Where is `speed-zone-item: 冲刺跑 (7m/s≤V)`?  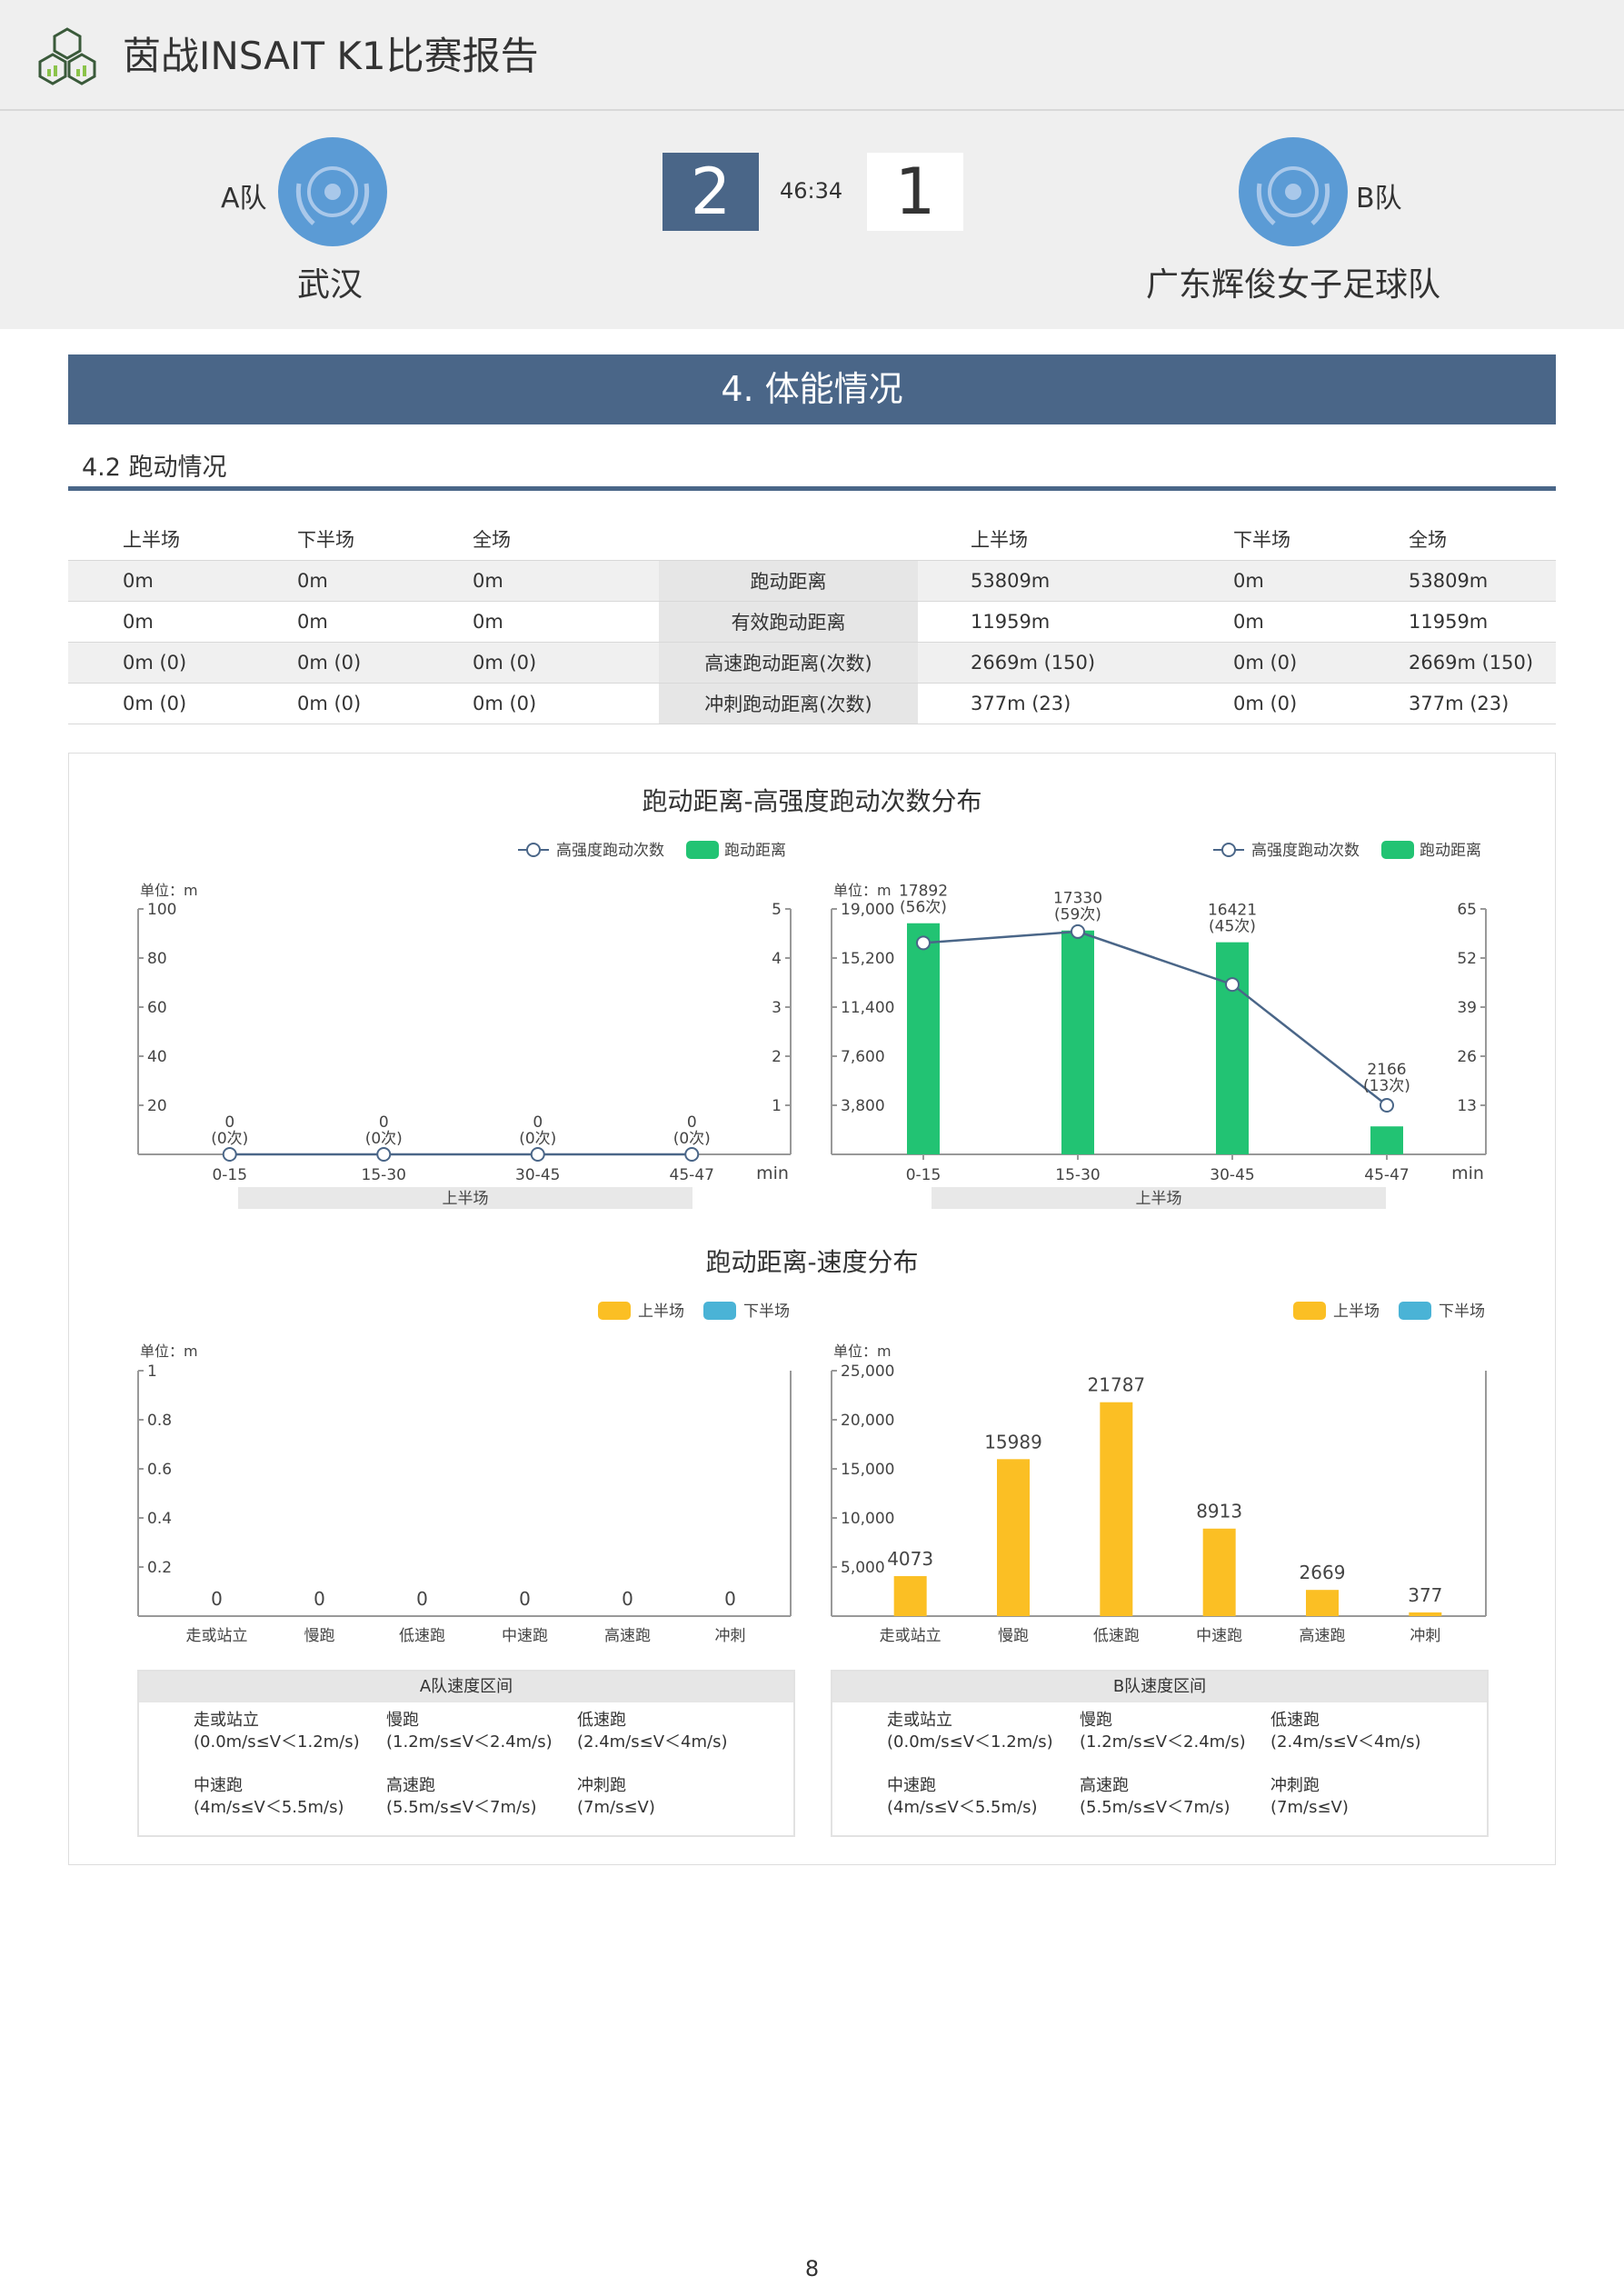
speed-zone-item: 冲刺跑 (7m/s≤V) is located at coordinates (1309, 1797).